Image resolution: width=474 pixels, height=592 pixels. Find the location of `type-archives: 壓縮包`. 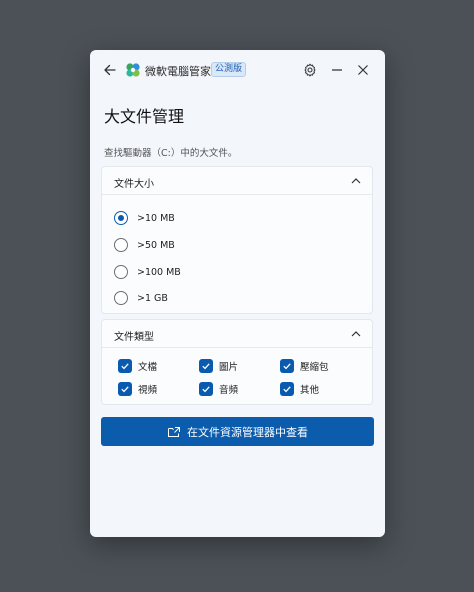

type-archives: 壓縮包 is located at coordinates (304, 366).